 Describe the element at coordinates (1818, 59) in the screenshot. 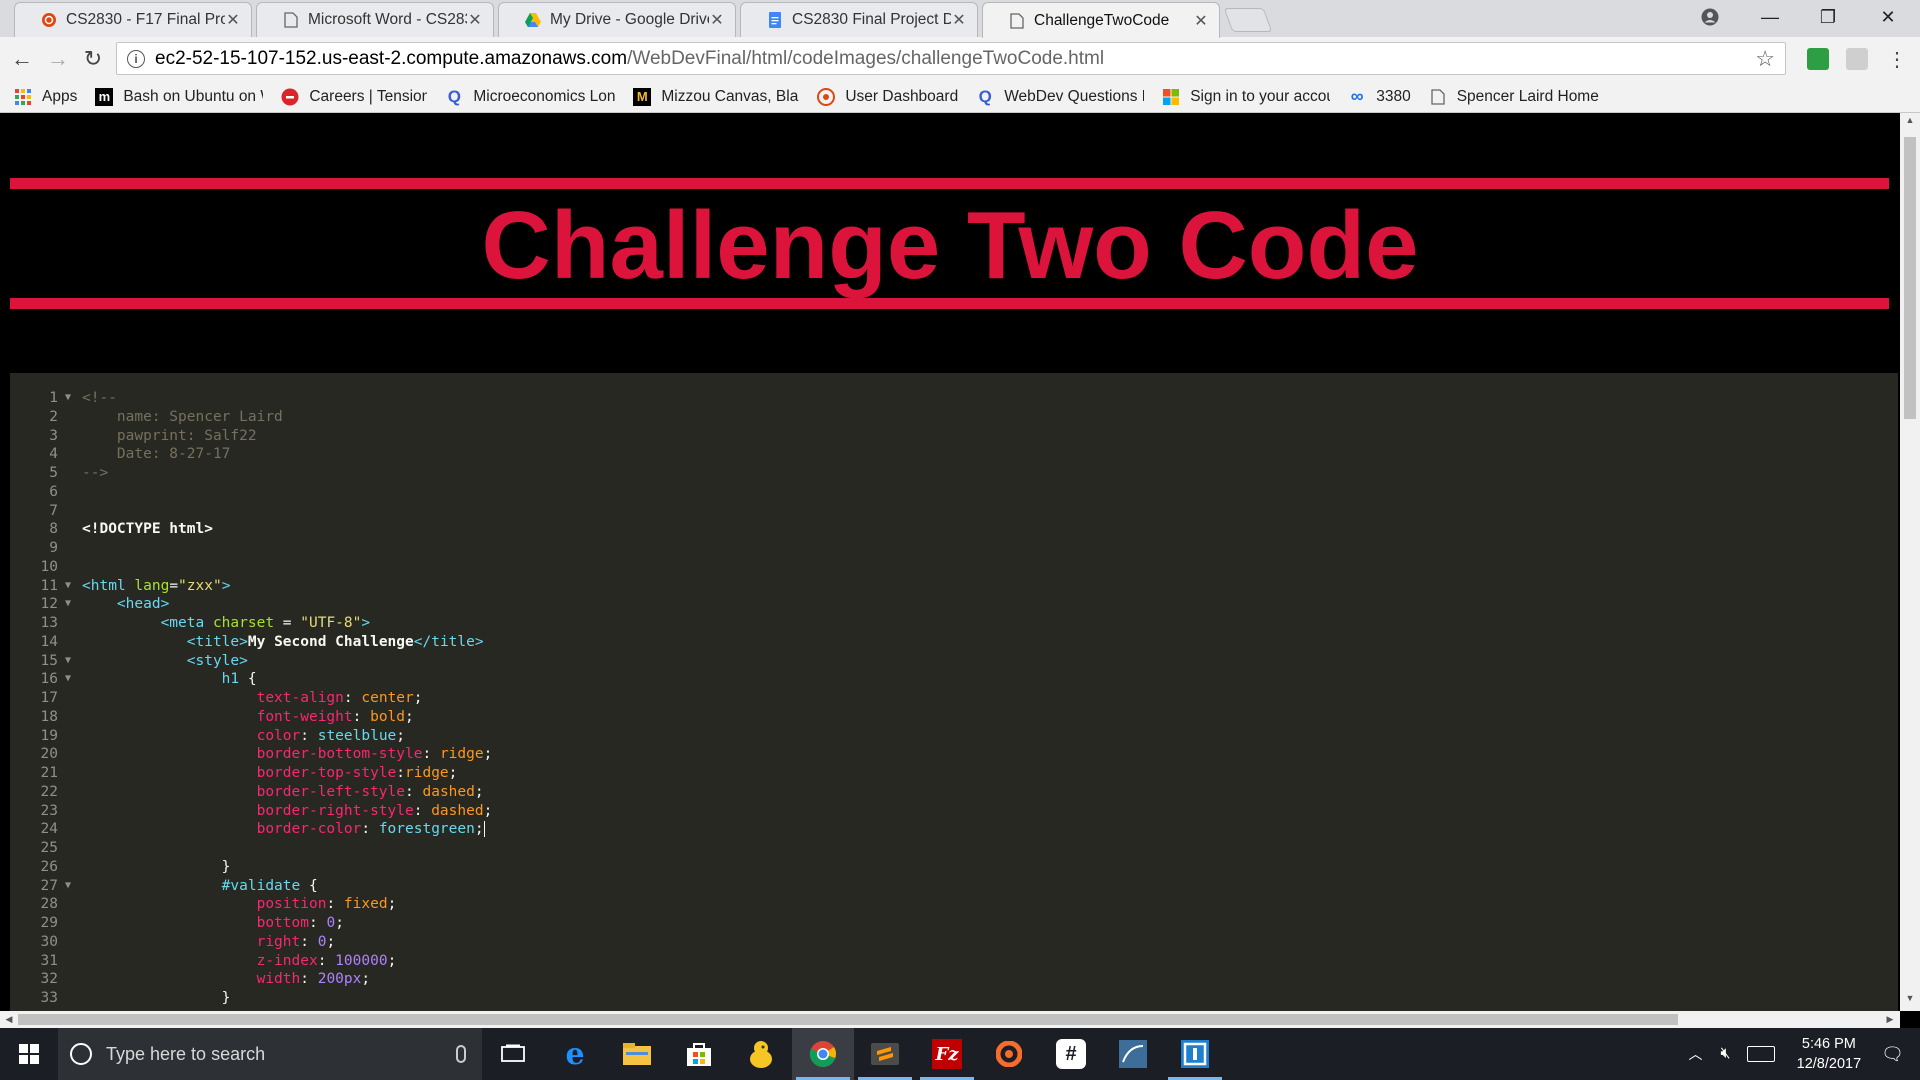

I see `extension-shield-icon` at that location.